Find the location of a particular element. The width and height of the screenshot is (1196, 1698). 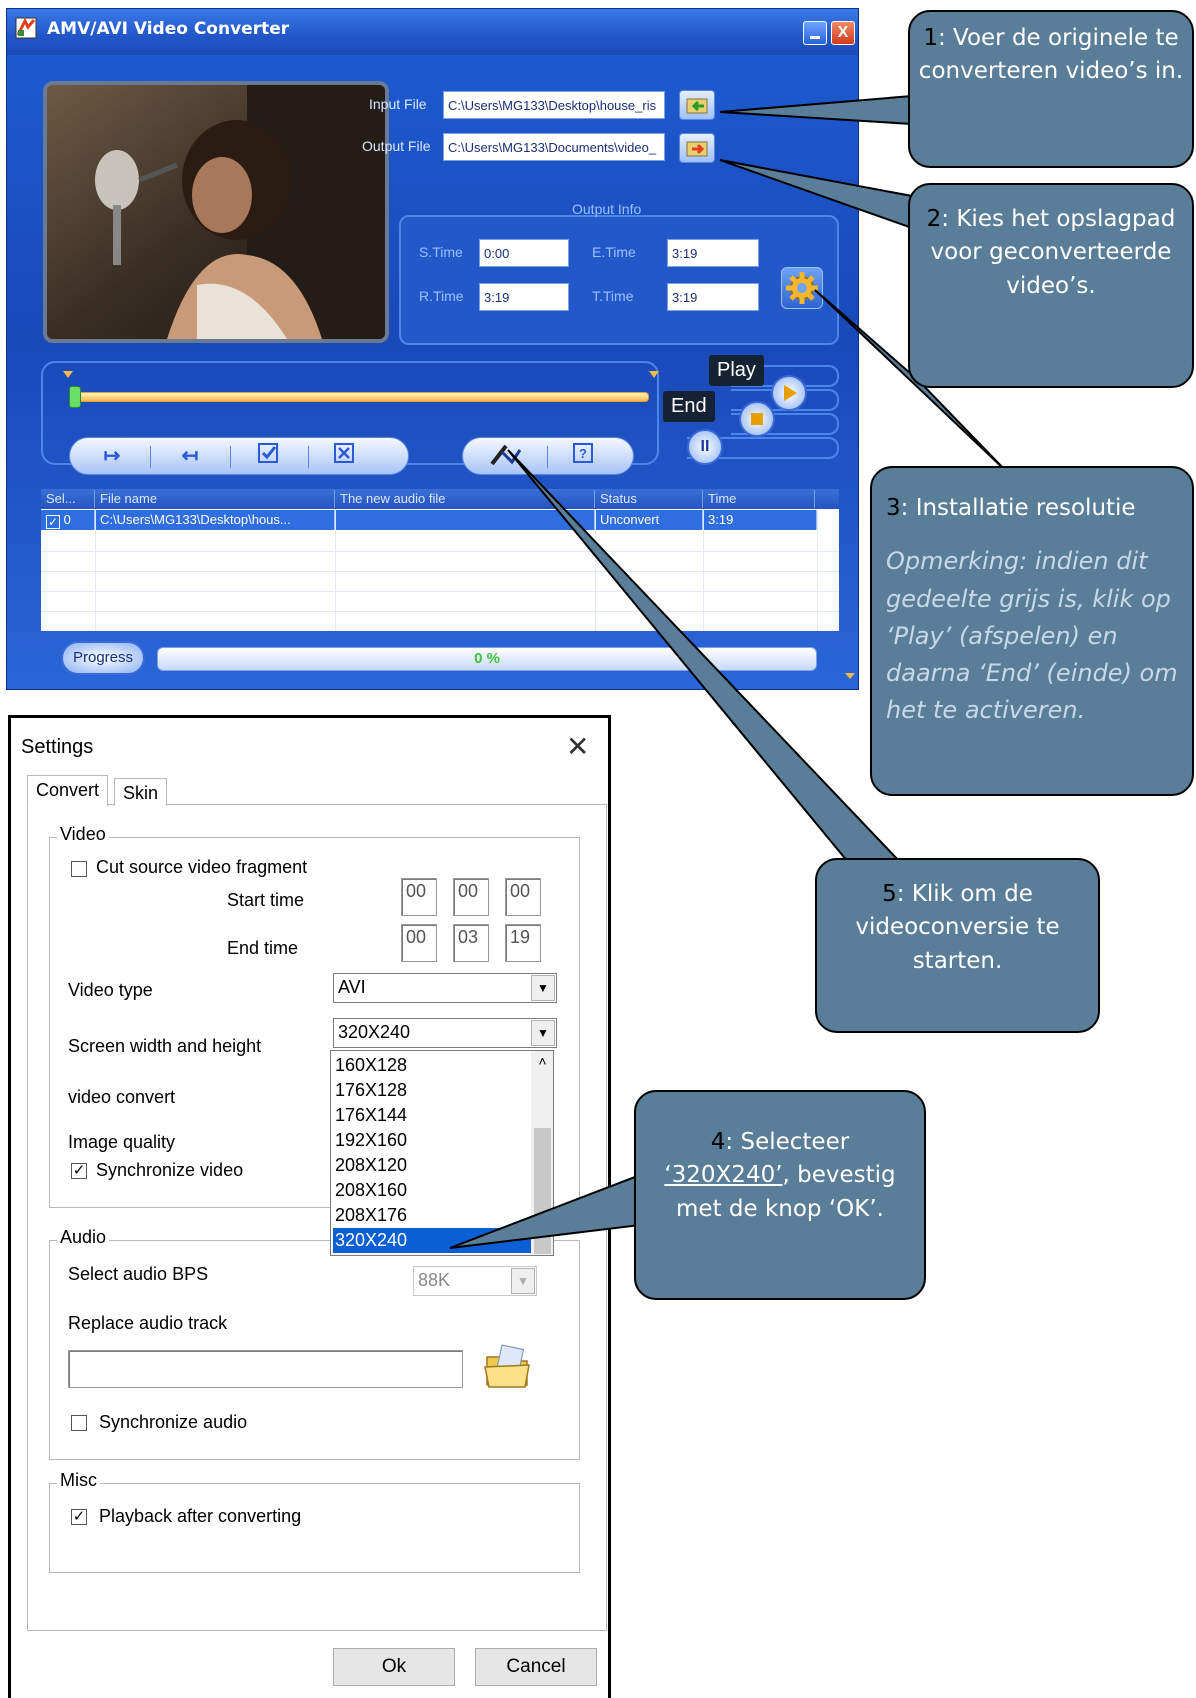

input-browse-button is located at coordinates (697, 105).